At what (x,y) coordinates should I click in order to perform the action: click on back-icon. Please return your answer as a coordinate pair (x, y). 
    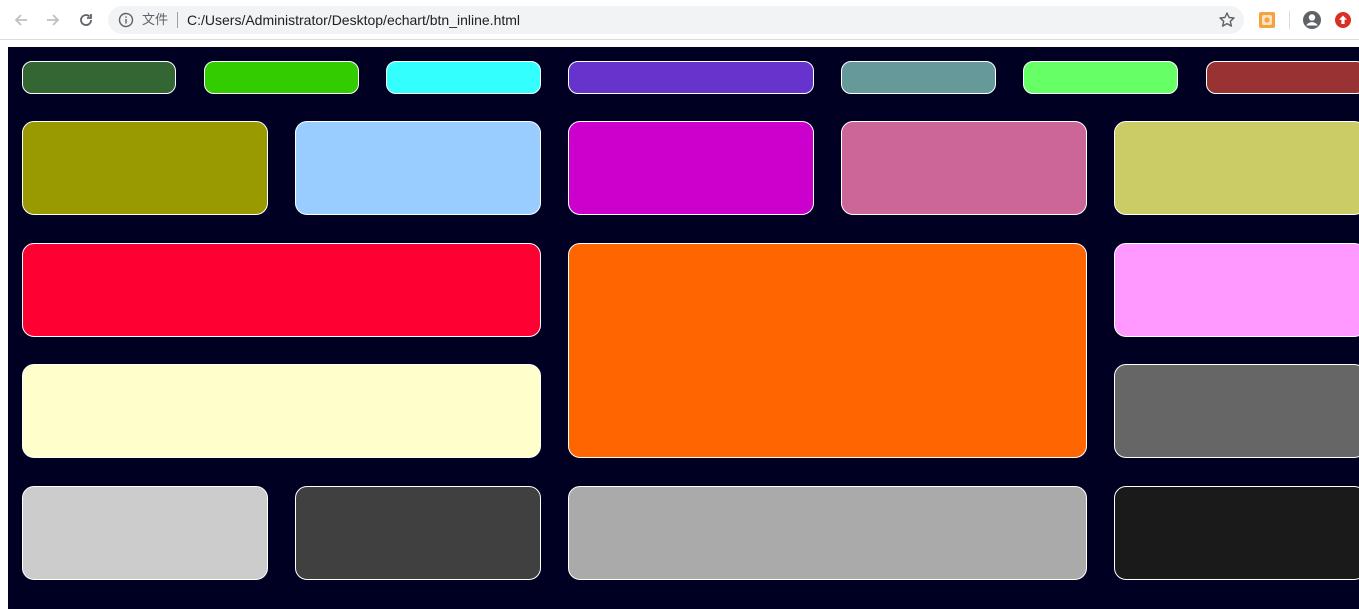
    Looking at the image, I should click on (20, 20).